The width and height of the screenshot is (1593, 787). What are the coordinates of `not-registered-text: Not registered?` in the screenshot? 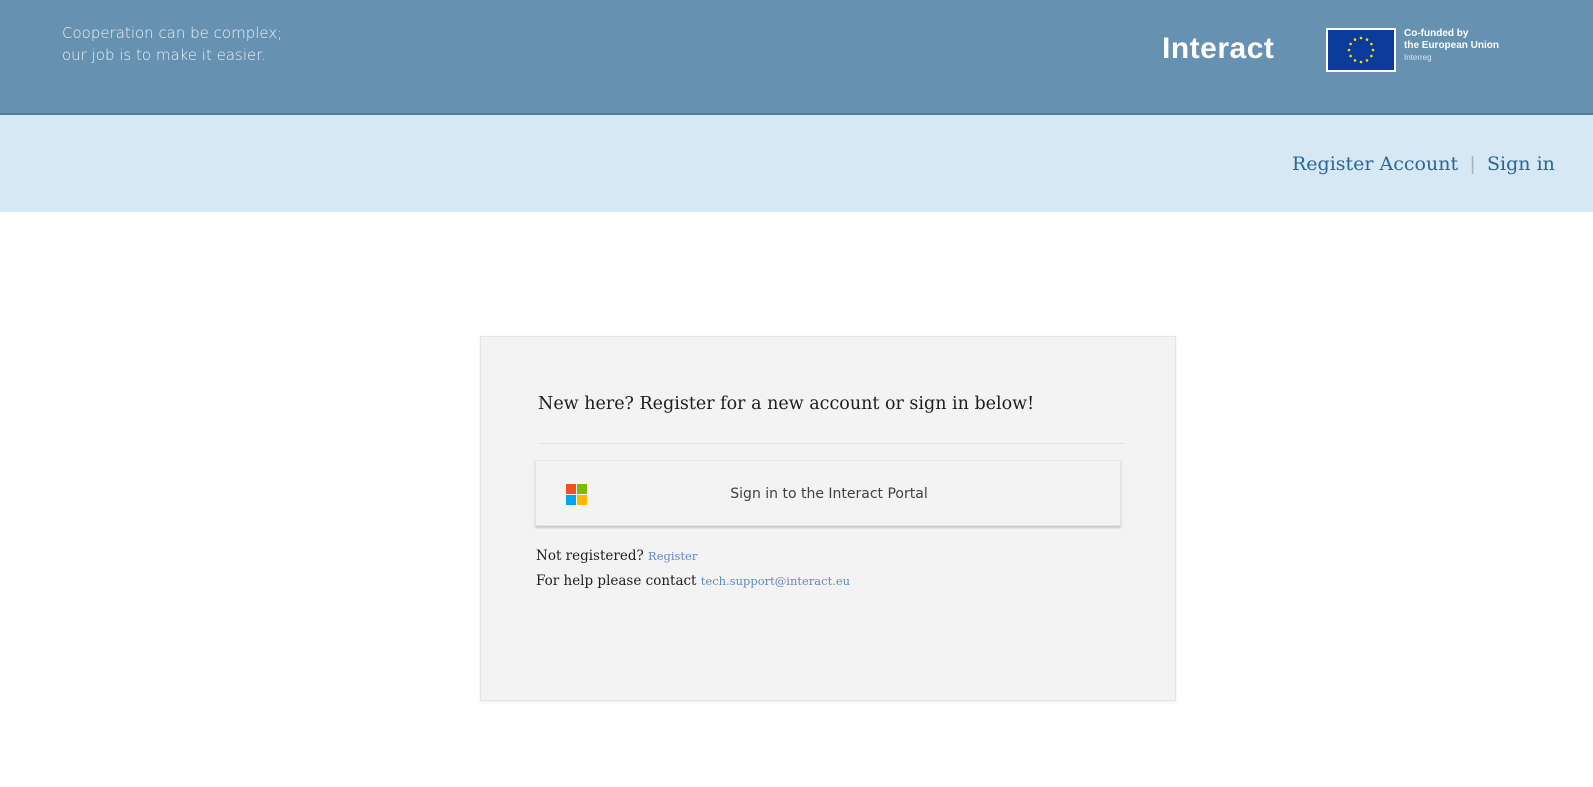 It's located at (590, 556).